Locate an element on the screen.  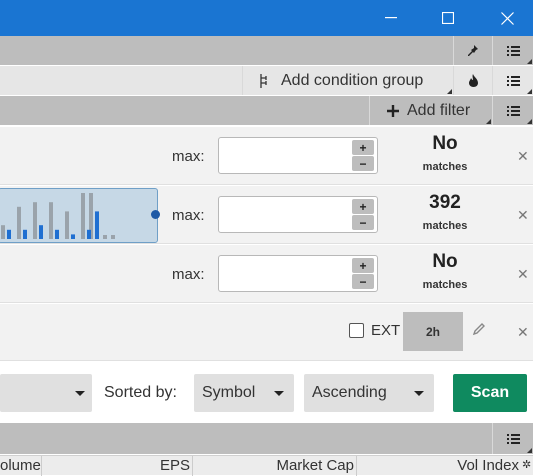
add-condition-group-button: Add condition group is located at coordinates (348, 80).